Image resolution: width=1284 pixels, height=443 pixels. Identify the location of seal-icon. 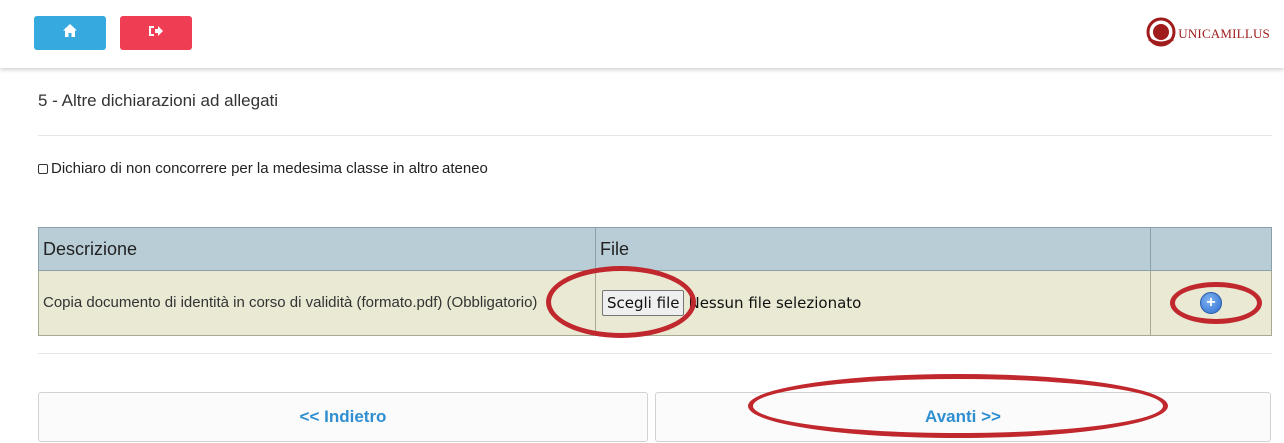
(1161, 34).